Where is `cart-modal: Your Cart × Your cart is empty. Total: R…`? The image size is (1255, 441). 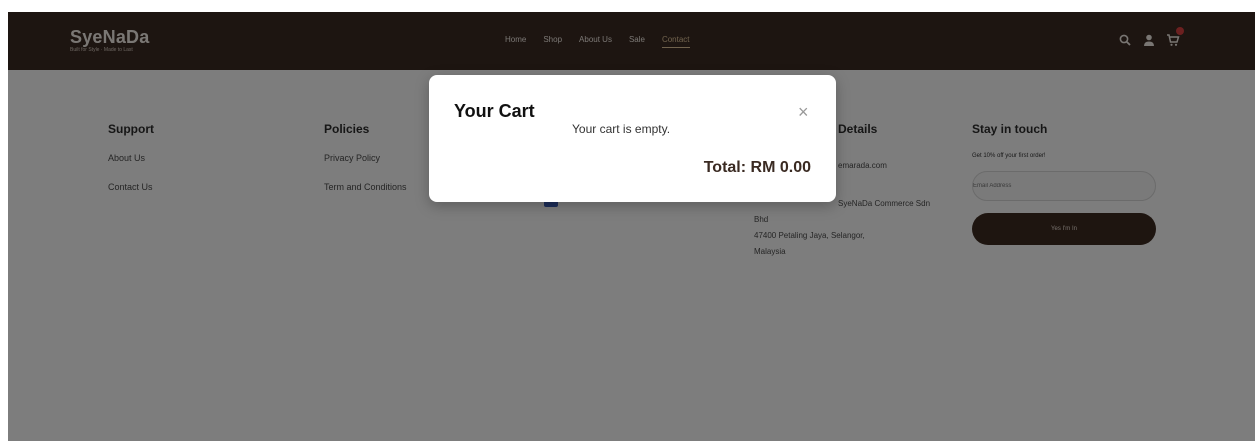
cart-modal: Your Cart × Your cart is empty. Total: R… is located at coordinates (632, 138).